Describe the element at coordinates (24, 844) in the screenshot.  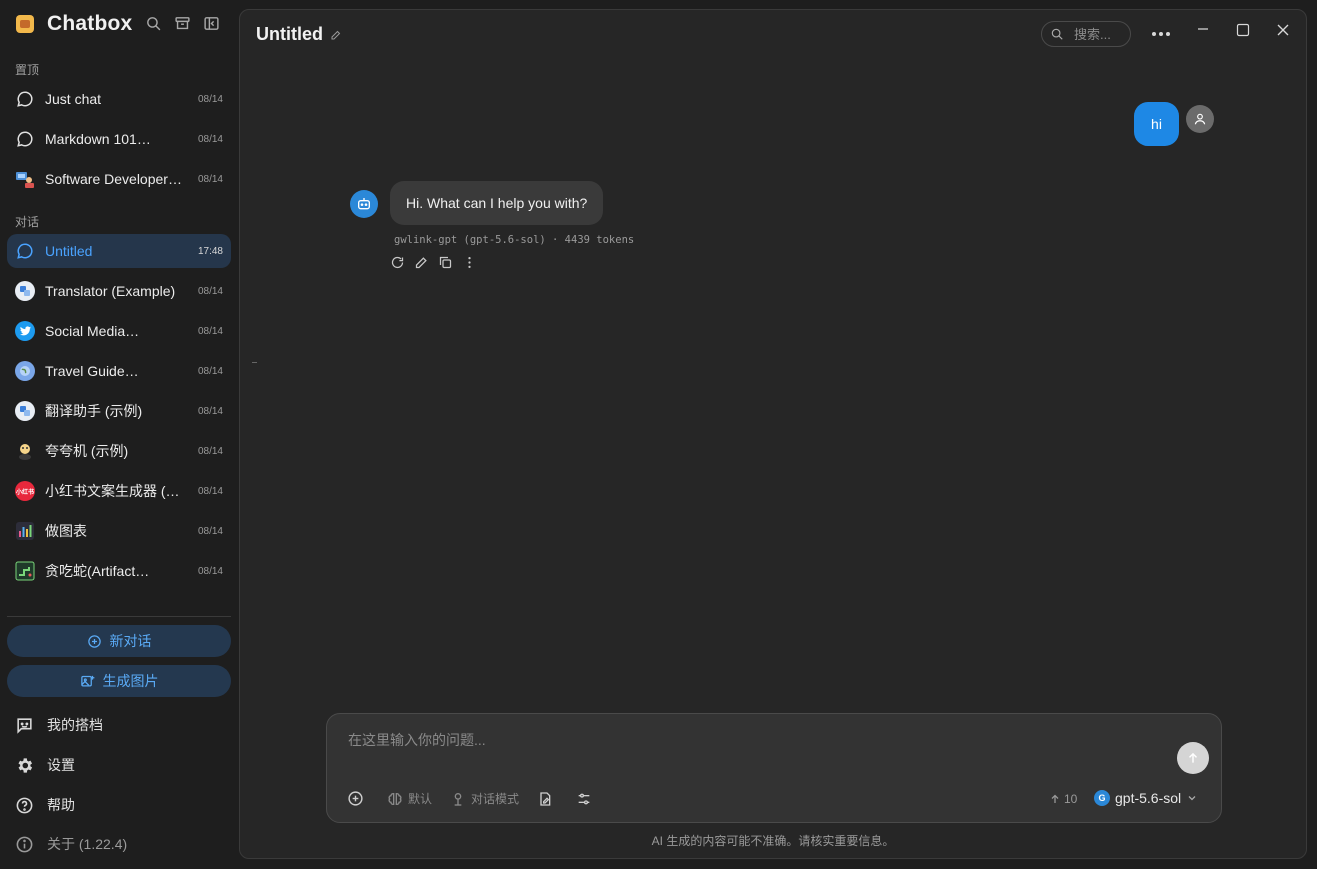
I see `info-circle-icon` at that location.